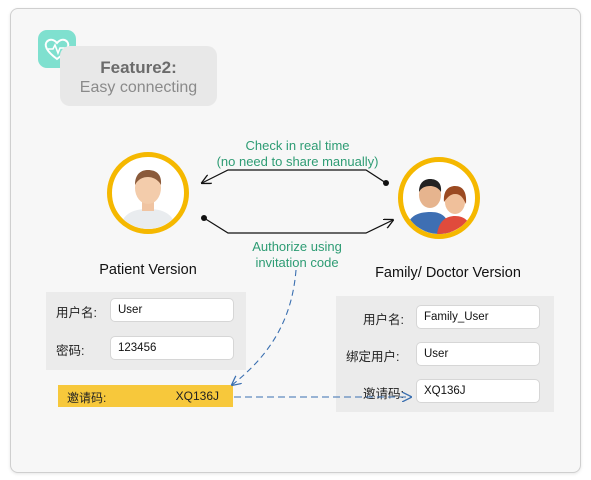  What do you see at coordinates (264, 327) in the screenshot?
I see `dashed-arrow-to-invite-code` at bounding box center [264, 327].